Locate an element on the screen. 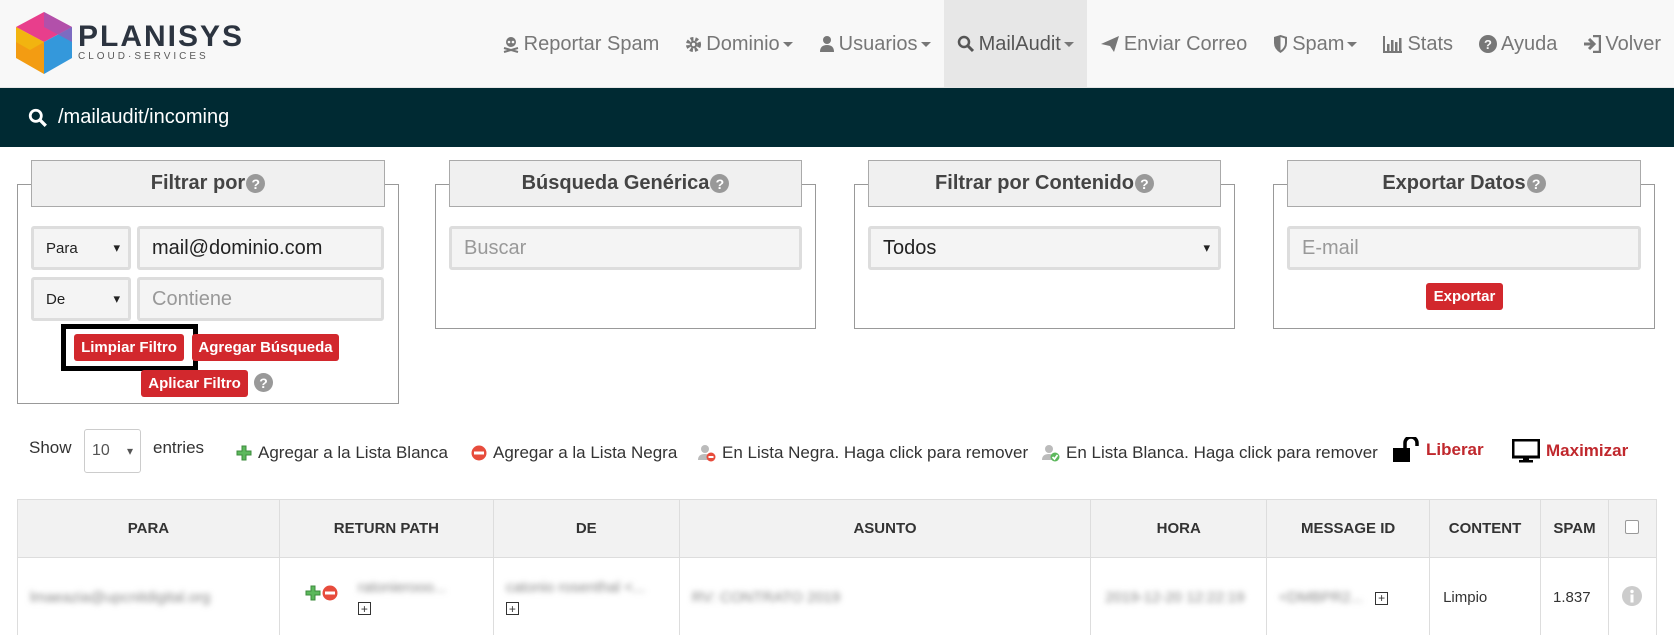 The width and height of the screenshot is (1674, 635). user-icon is located at coordinates (827, 44).